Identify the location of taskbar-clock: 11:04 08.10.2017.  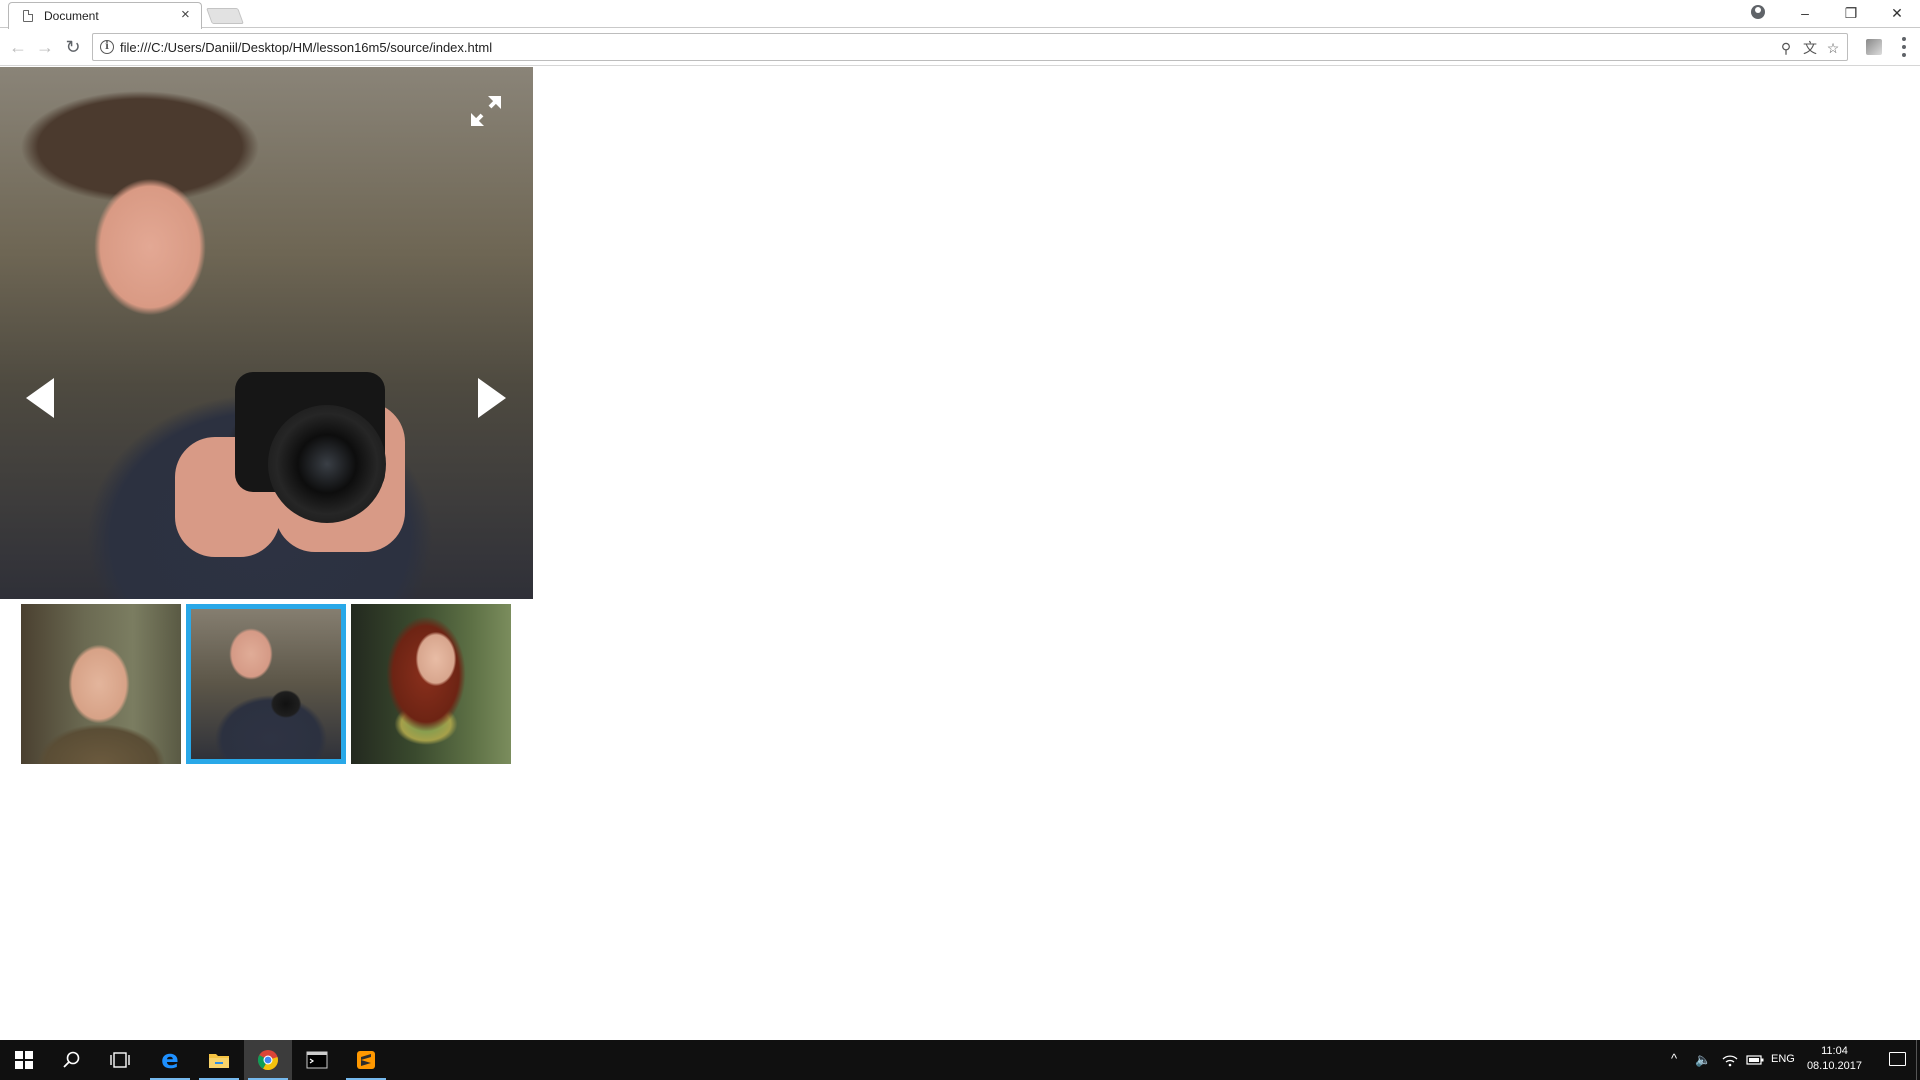
(1834, 1059).